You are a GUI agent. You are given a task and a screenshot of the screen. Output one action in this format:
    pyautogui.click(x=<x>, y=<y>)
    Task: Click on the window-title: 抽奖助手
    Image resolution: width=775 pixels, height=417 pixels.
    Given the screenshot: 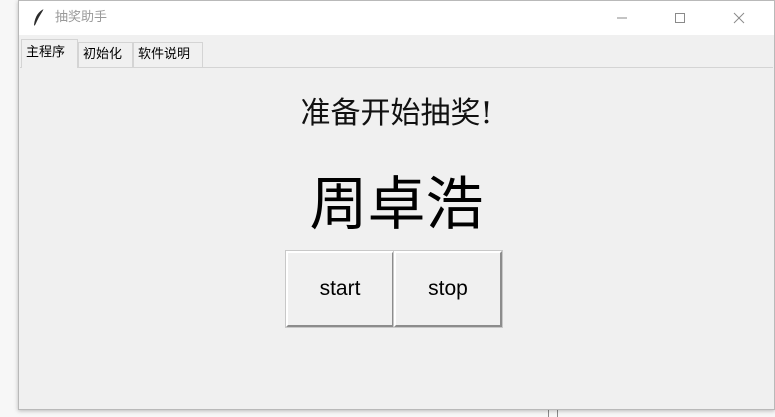 What is the action you would take?
    pyautogui.click(x=81, y=17)
    